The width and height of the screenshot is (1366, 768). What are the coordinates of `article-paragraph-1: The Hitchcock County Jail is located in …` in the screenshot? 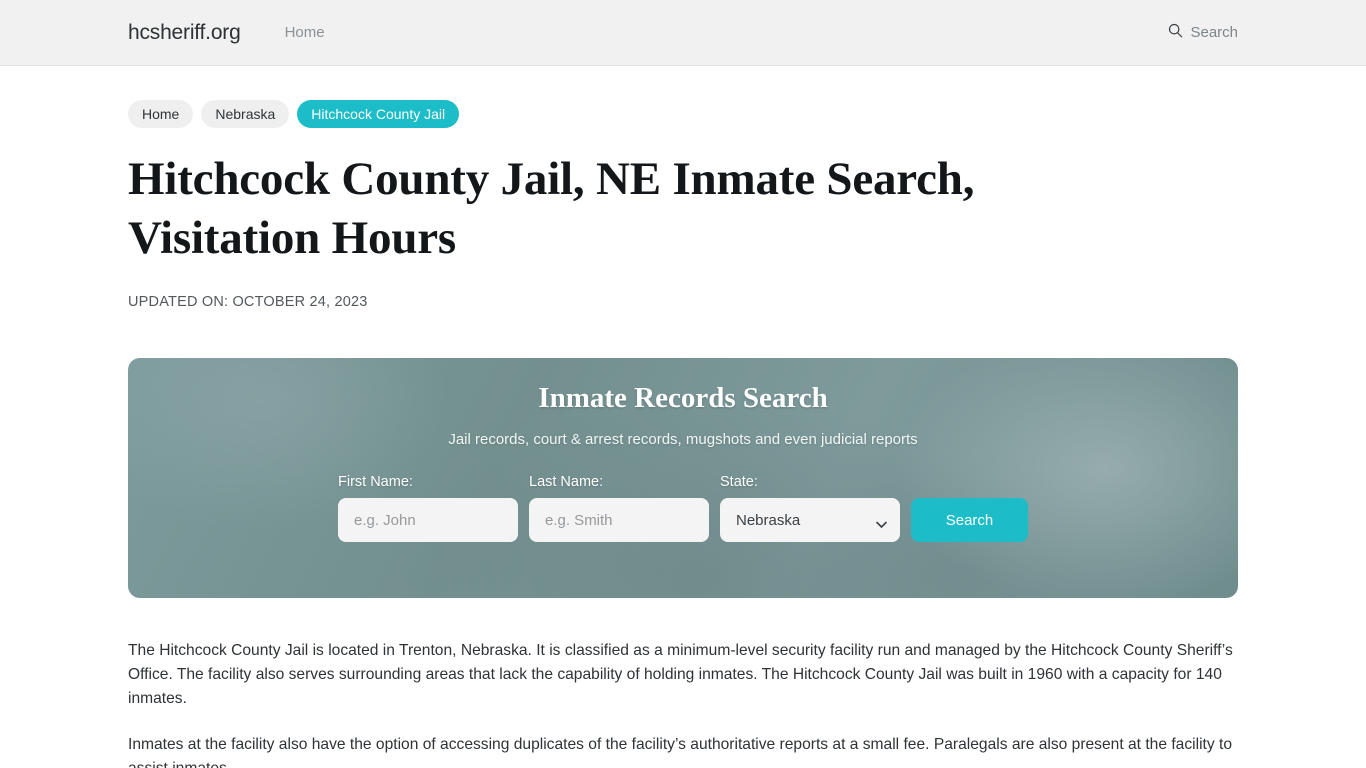 It's located at (680, 674).